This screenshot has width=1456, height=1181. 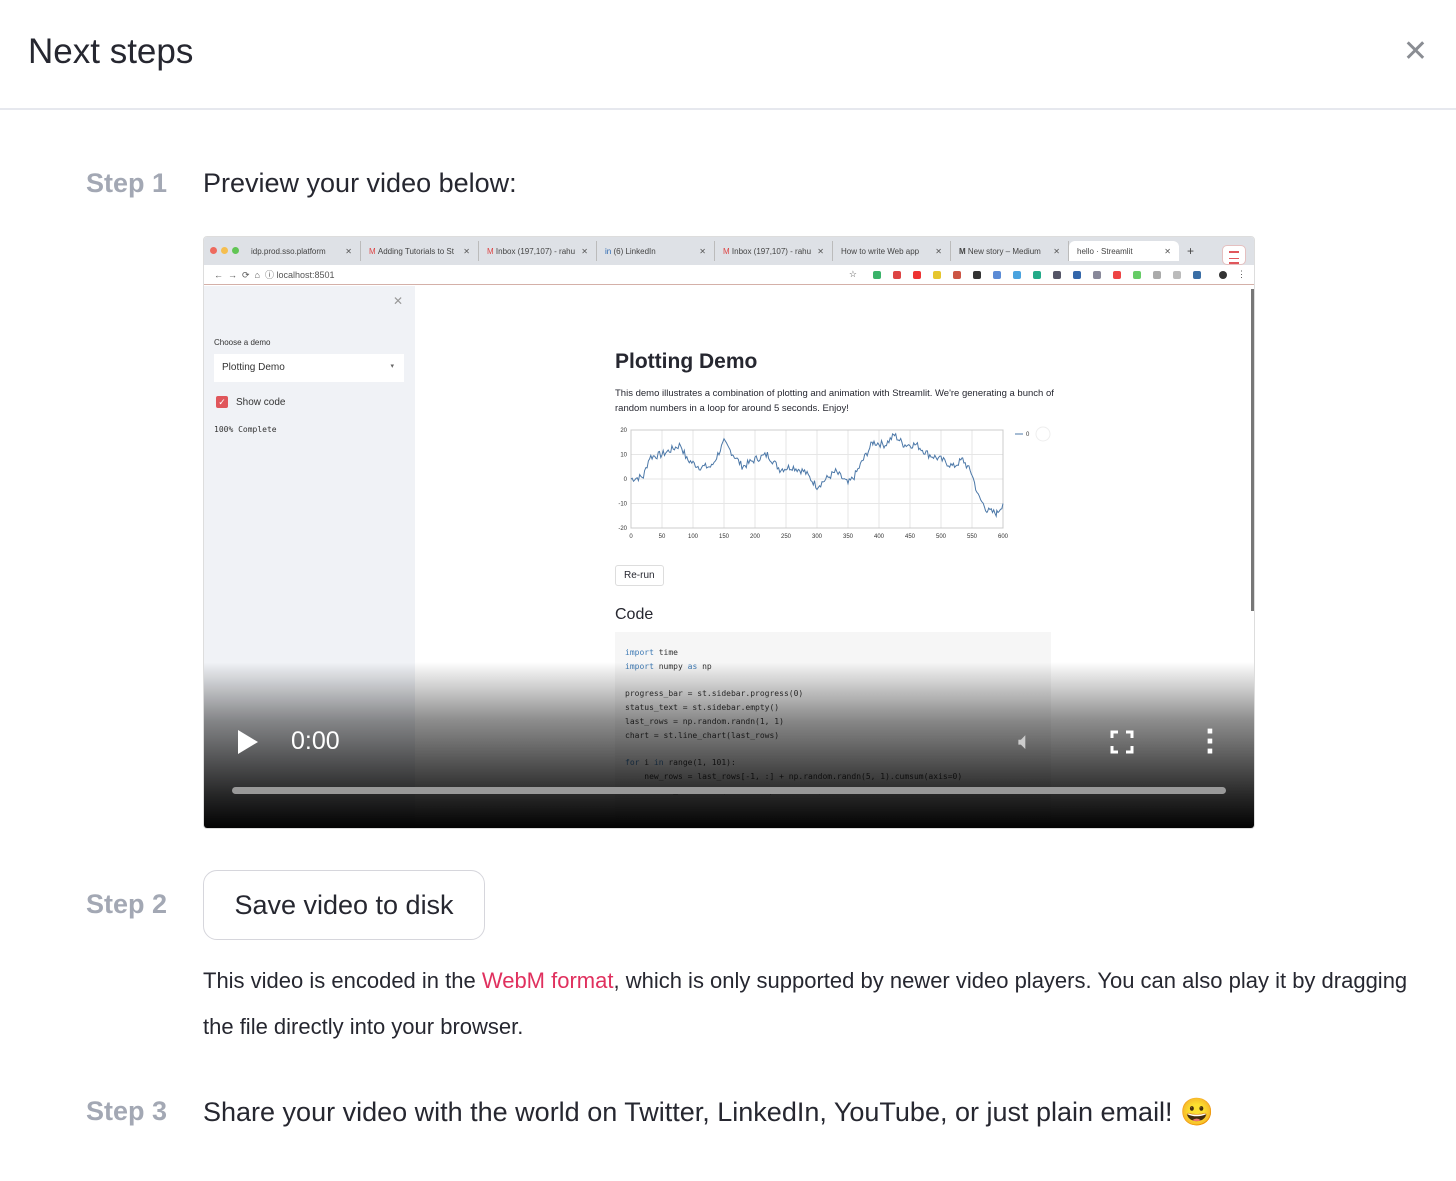 What do you see at coordinates (261, 402) in the screenshot?
I see `checkbox-label: Show code` at bounding box center [261, 402].